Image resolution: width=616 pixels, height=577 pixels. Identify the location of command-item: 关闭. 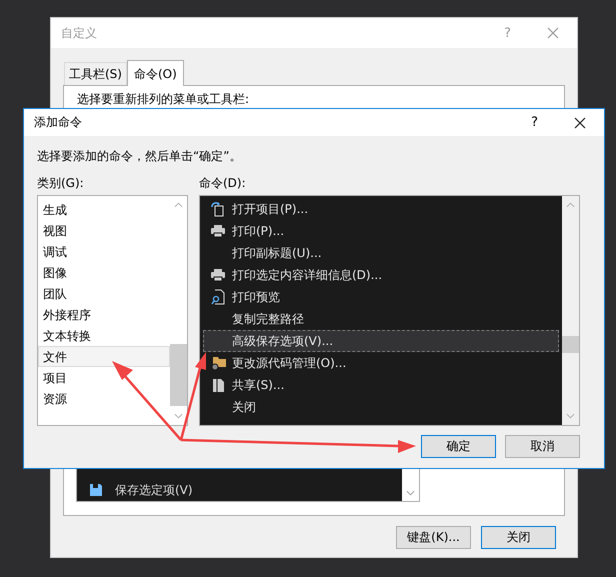
(381, 407).